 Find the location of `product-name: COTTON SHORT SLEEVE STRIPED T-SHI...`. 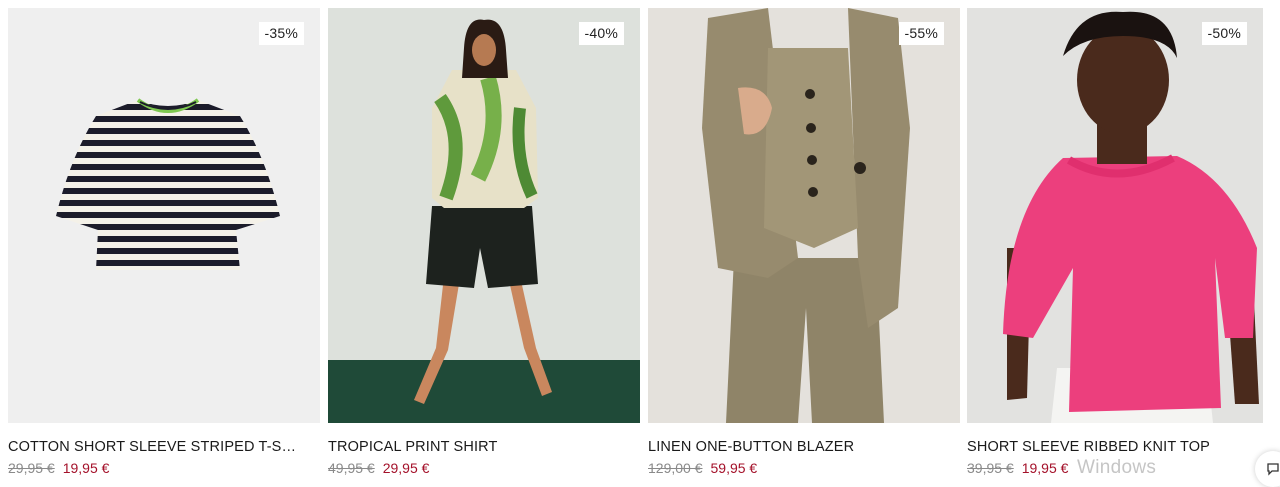

product-name: COTTON SHORT SLEEVE STRIPED T-SHI... is located at coordinates (155, 447).